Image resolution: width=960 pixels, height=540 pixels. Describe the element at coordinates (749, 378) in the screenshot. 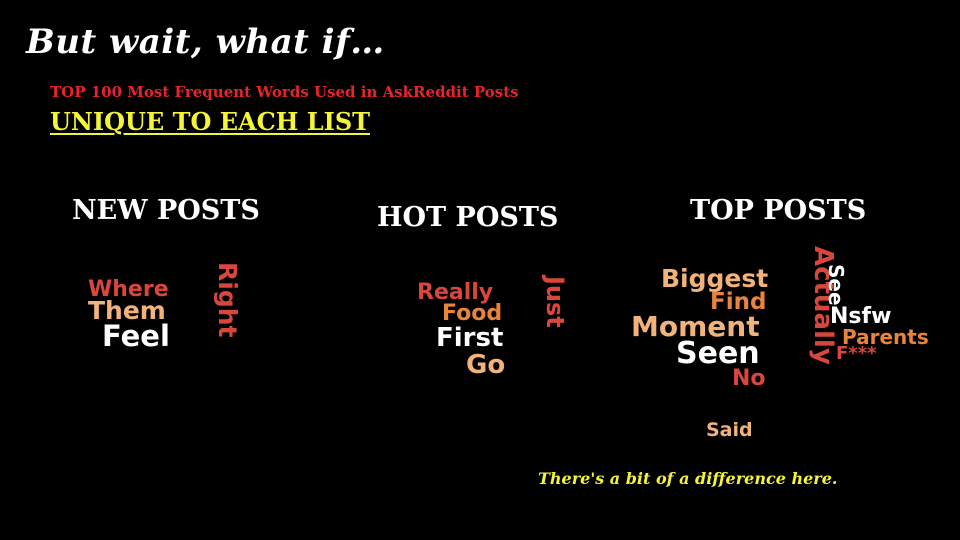

I see `word-no: No` at that location.